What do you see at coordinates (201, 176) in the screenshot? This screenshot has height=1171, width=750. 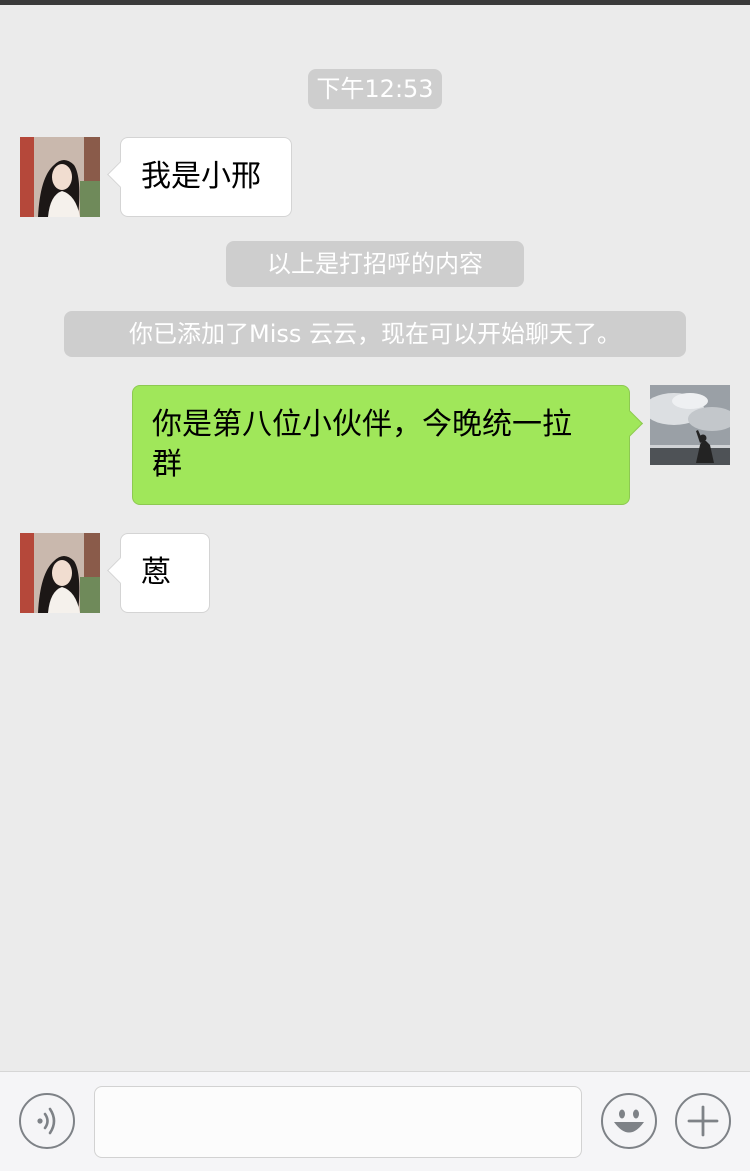 I see `message-text: 我是小邢` at bounding box center [201, 176].